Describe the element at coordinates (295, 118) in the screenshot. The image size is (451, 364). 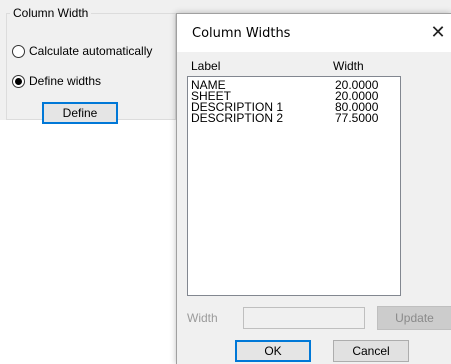
I see `list-item: DESCRIPTION 2 77.5000` at that location.